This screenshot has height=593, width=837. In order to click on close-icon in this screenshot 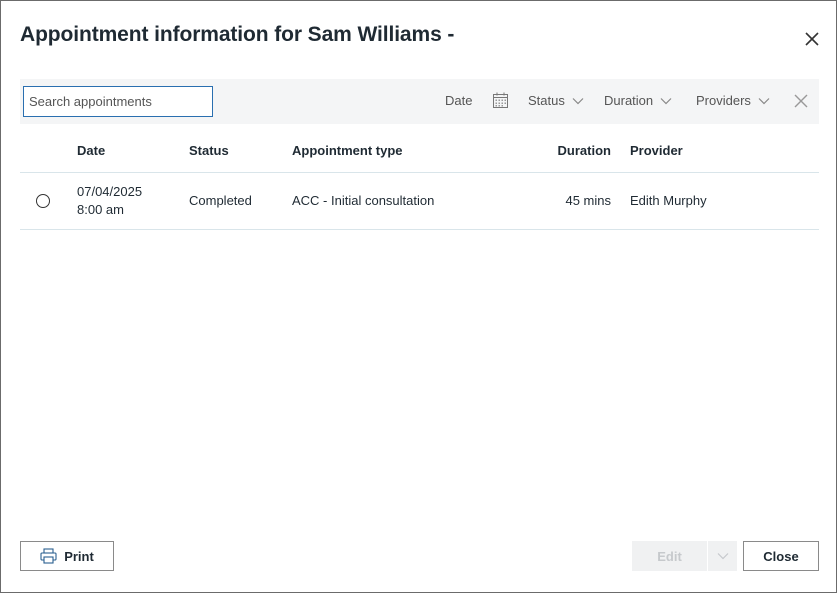, I will do `click(812, 39)`.